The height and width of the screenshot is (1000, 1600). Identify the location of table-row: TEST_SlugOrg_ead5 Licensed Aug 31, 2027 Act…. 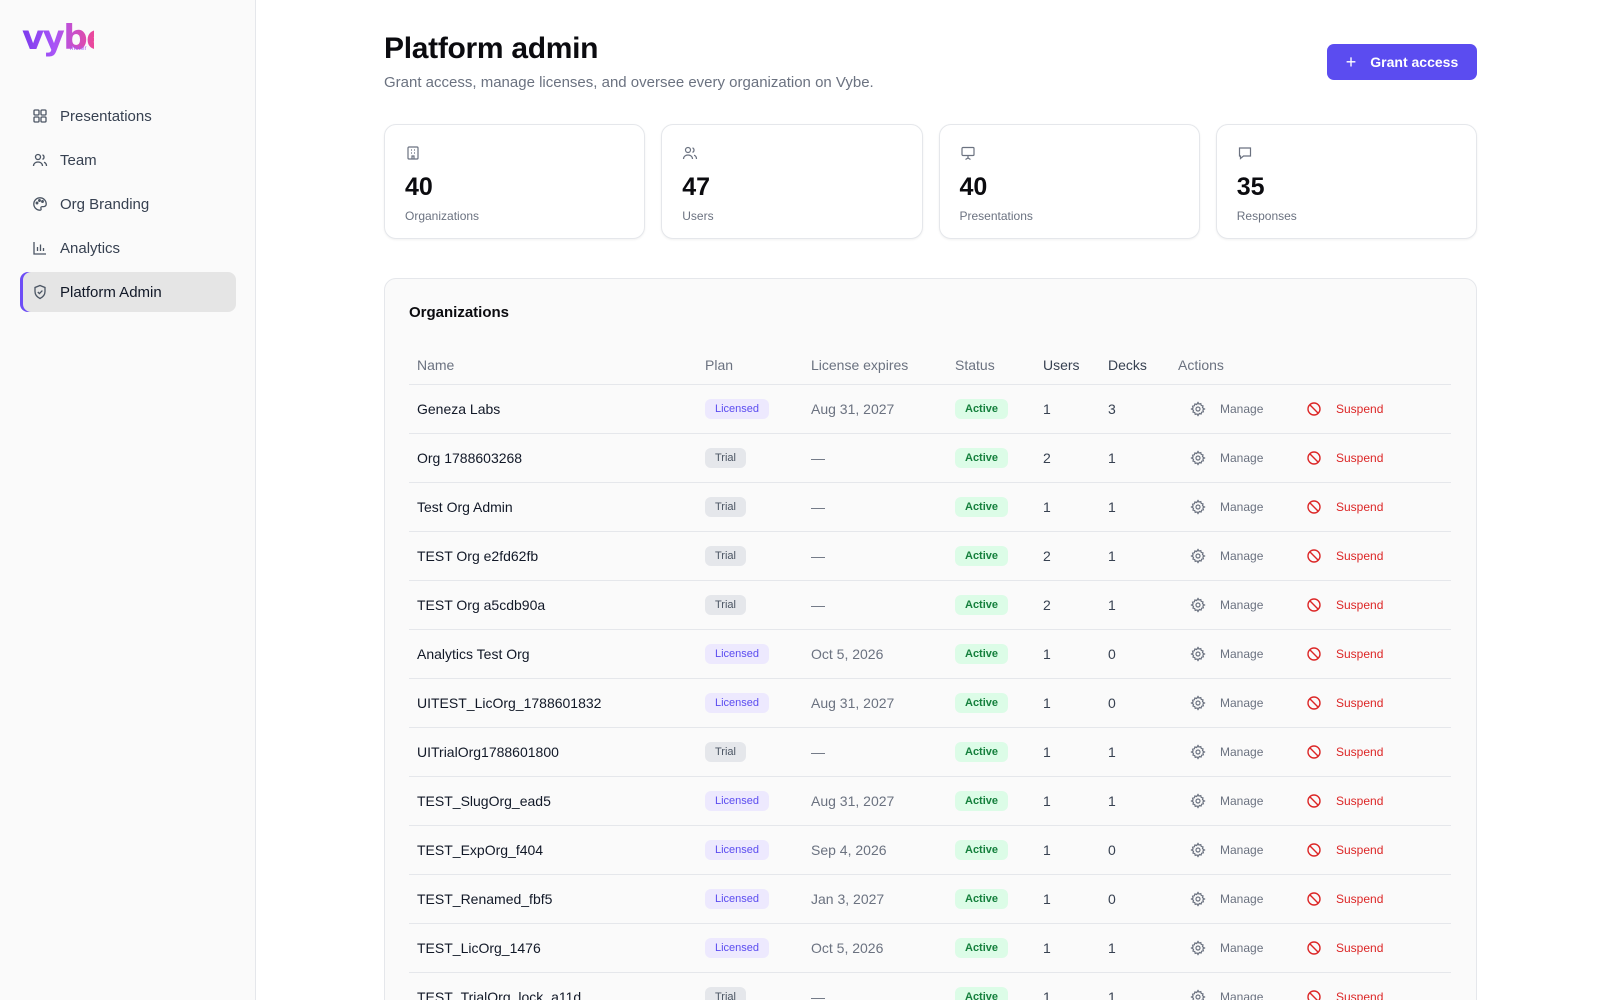
(930, 801).